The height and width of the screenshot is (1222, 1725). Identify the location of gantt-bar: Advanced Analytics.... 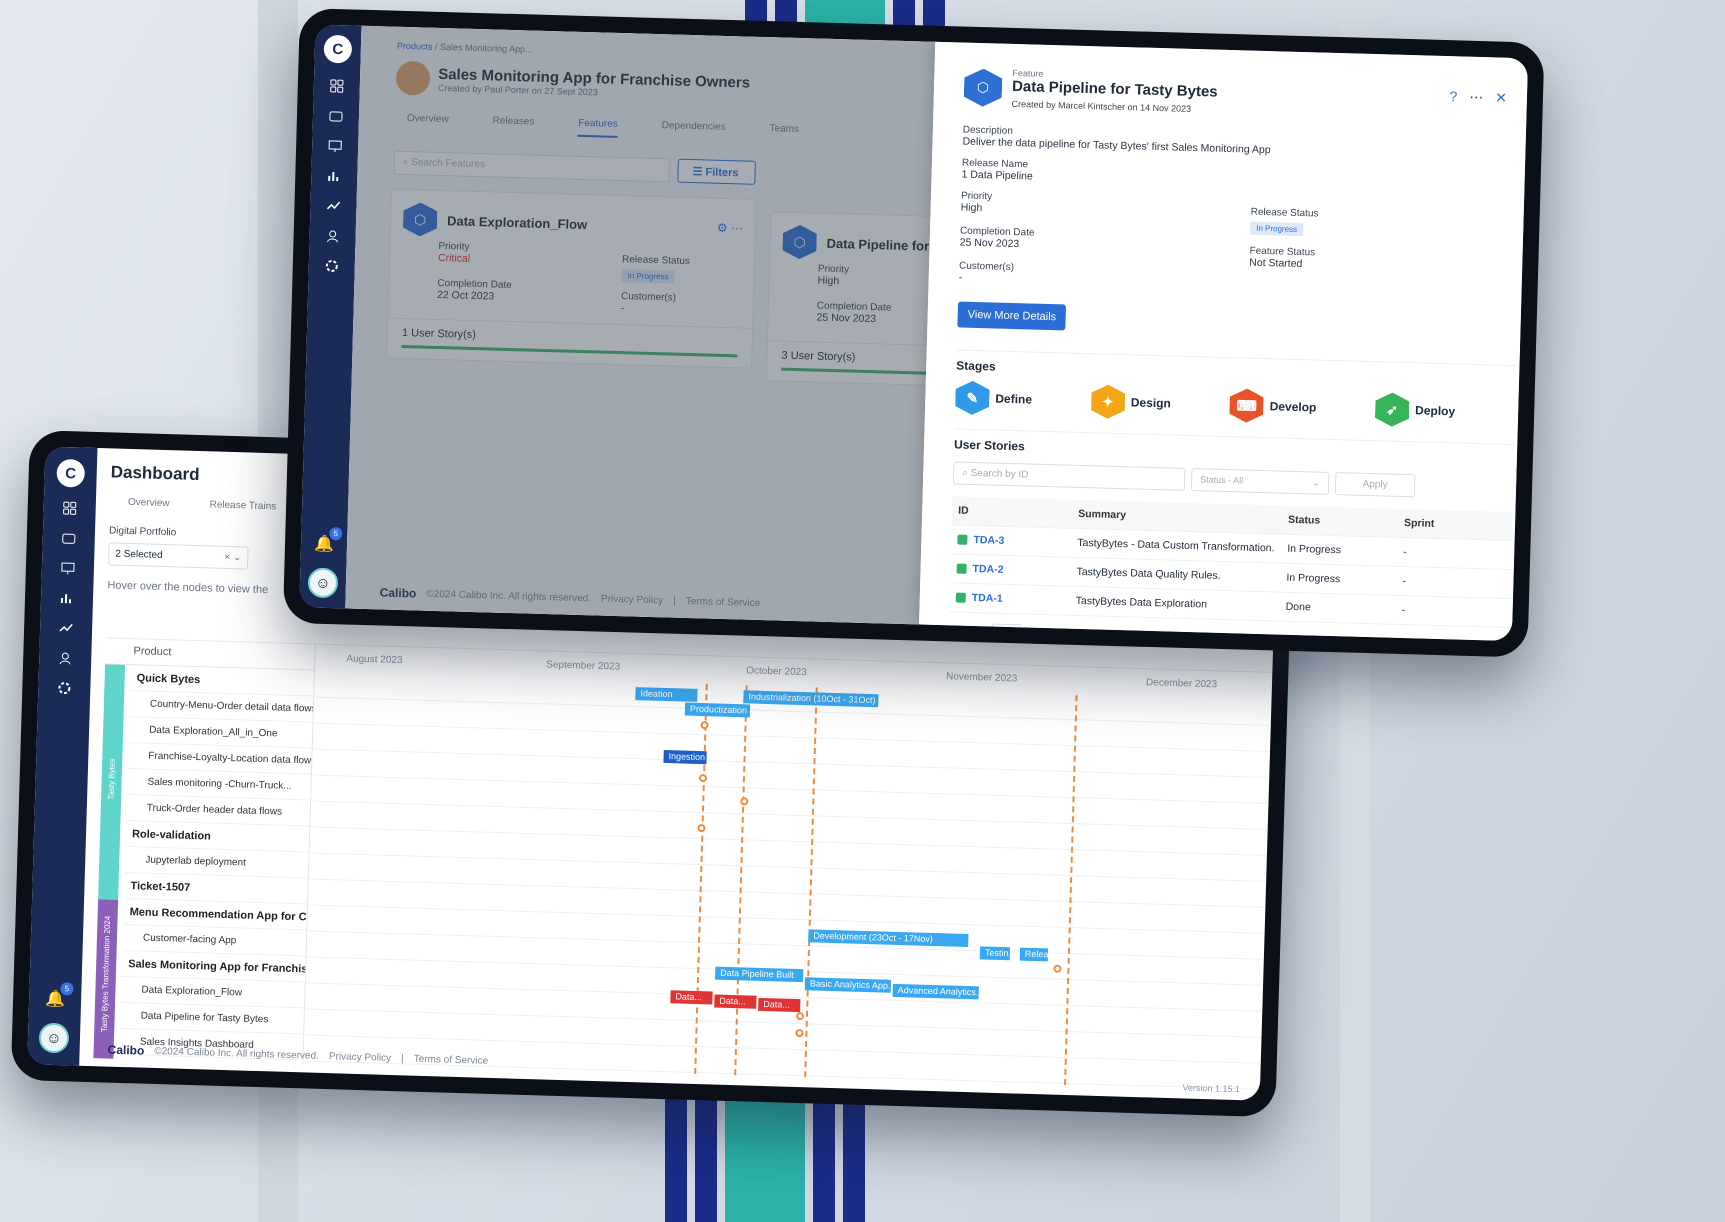
(935, 991).